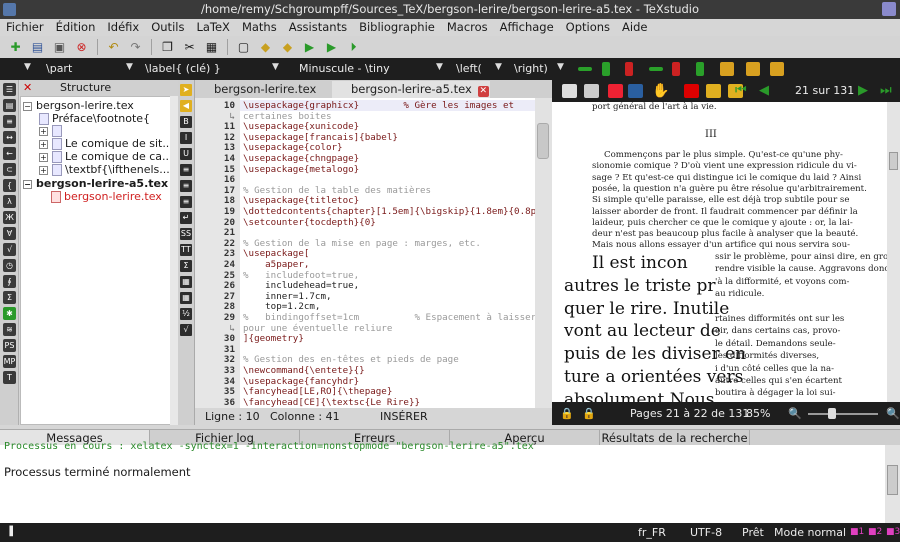  Describe the element at coordinates (331, 47) in the screenshot. I see `build-icon: ▶` at that location.